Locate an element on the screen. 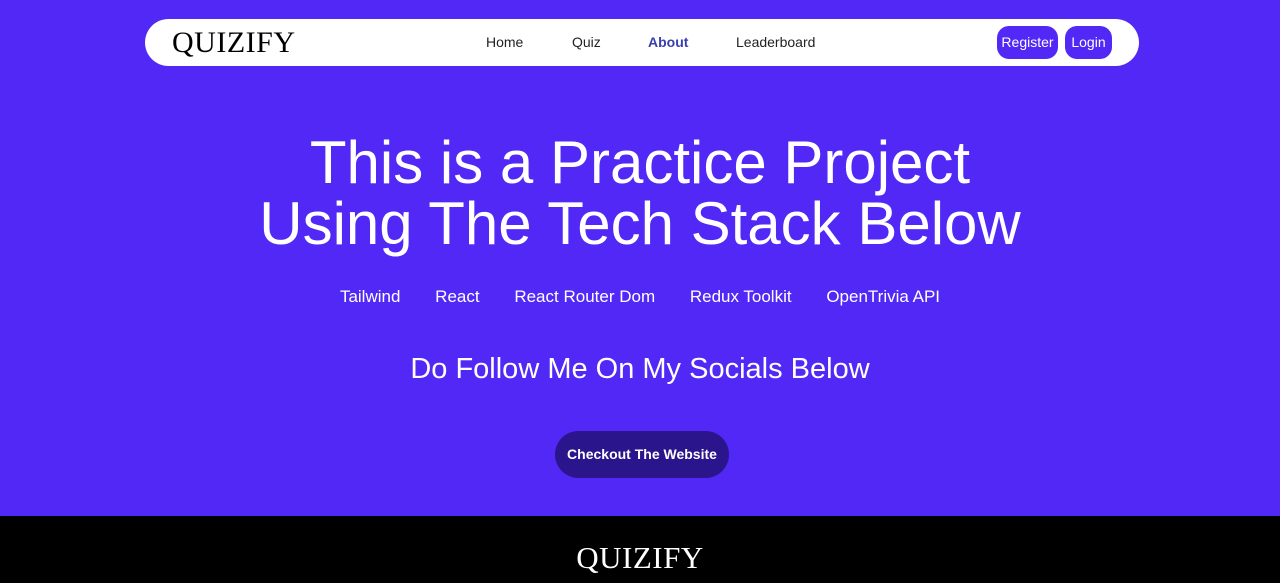  tech-stack-item: React is located at coordinates (457, 296).